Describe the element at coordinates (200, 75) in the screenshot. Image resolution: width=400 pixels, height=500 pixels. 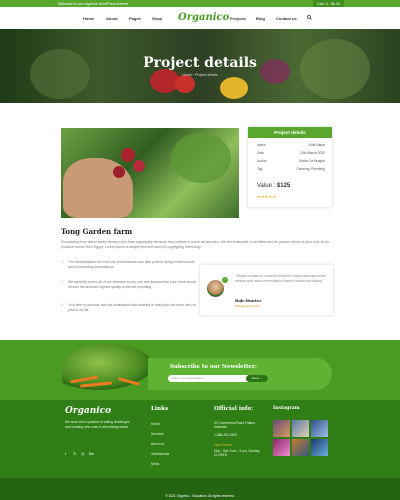
I see `breadcrumb: Home › Project details` at that location.